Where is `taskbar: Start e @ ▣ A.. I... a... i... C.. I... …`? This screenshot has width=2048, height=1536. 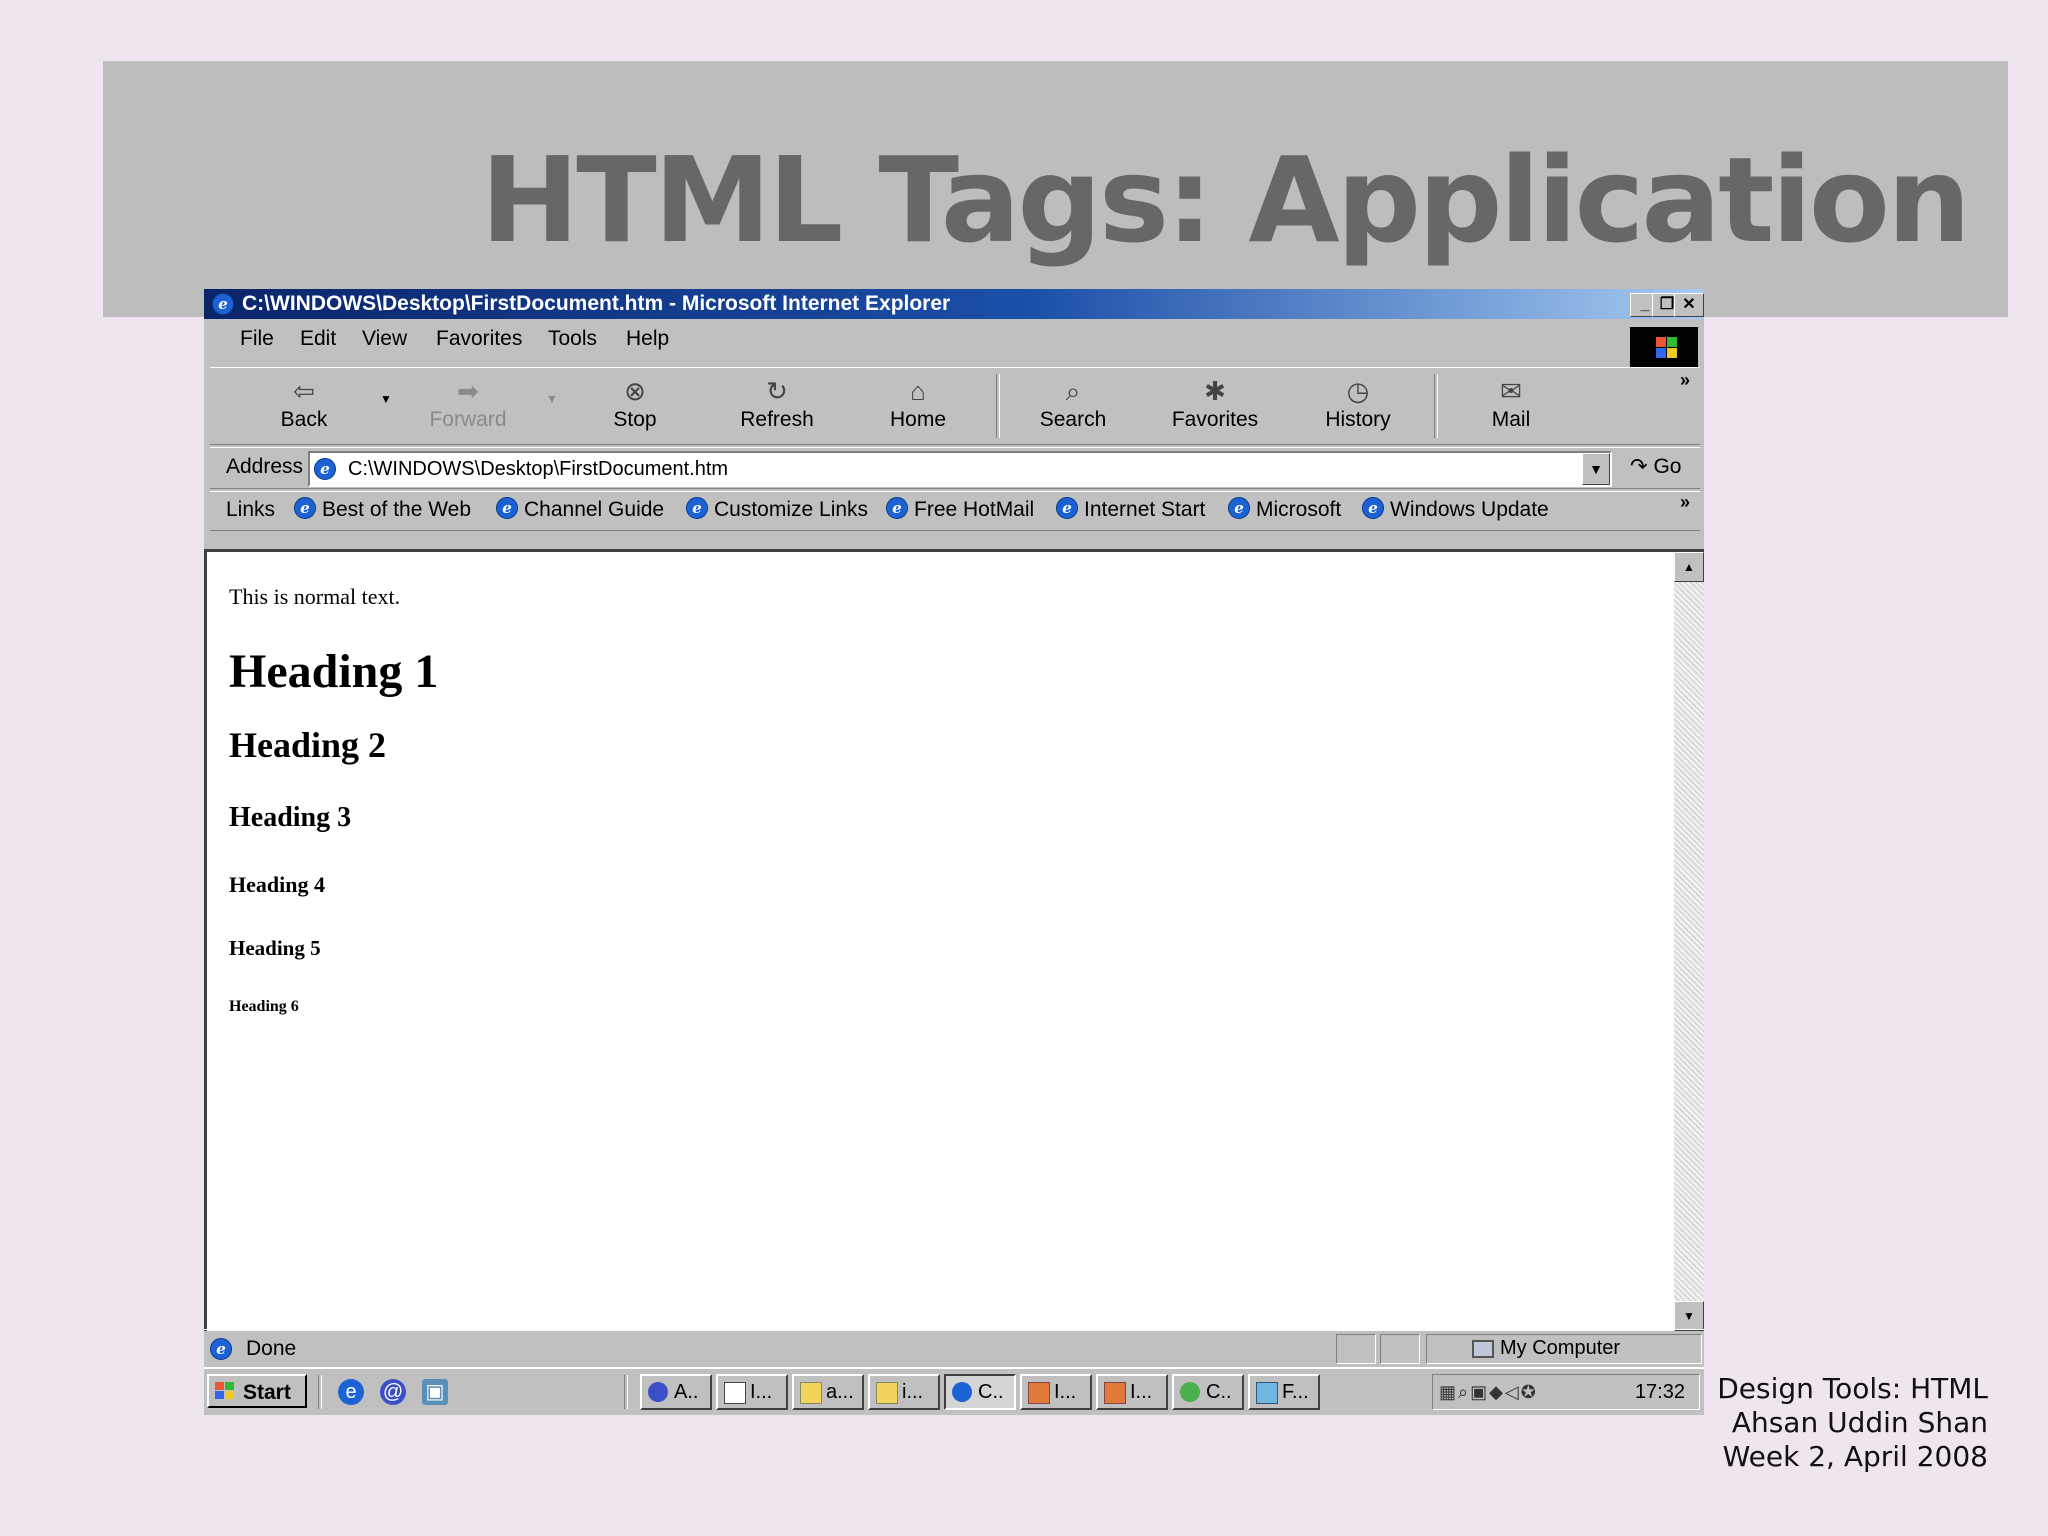 taskbar: Start e @ ▣ A.. I... a... i... C.. I... … is located at coordinates (954, 1391).